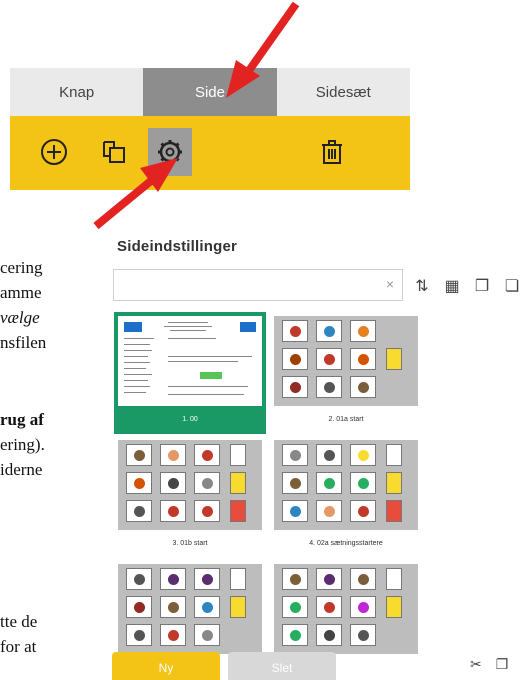  I want to click on page-label: 4. 02a sætningsstartere, so click(346, 543).